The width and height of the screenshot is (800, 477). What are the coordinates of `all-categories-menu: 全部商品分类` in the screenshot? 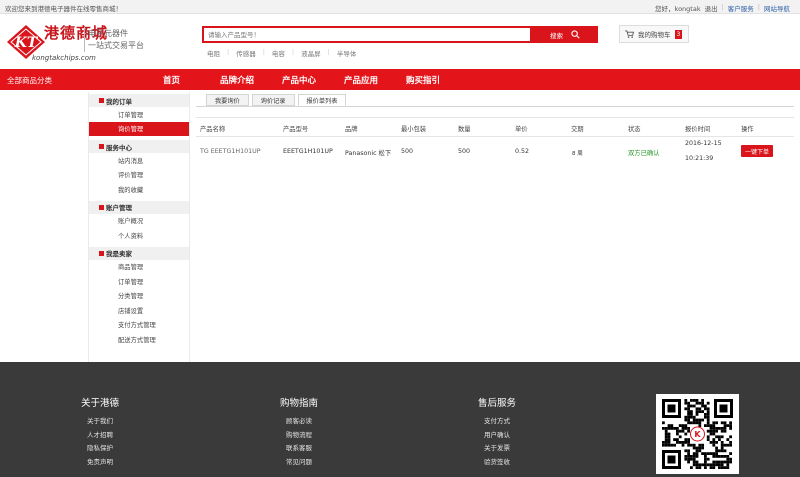 It's located at (29, 80).